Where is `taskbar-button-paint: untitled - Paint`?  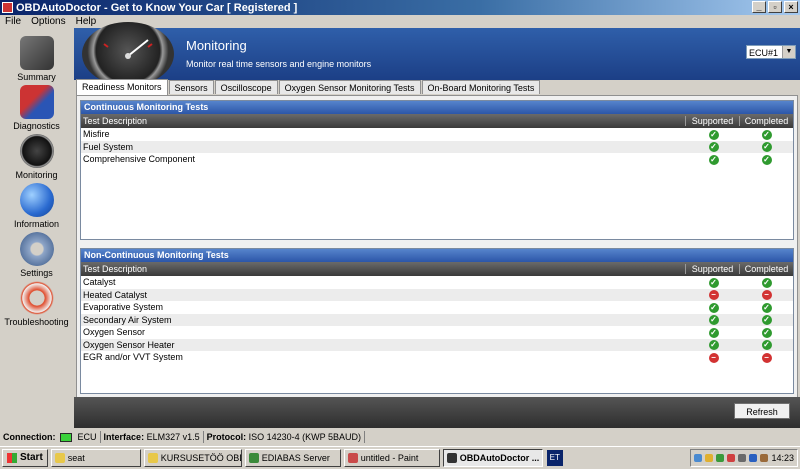 taskbar-button-paint: untitled - Paint is located at coordinates (391, 458).